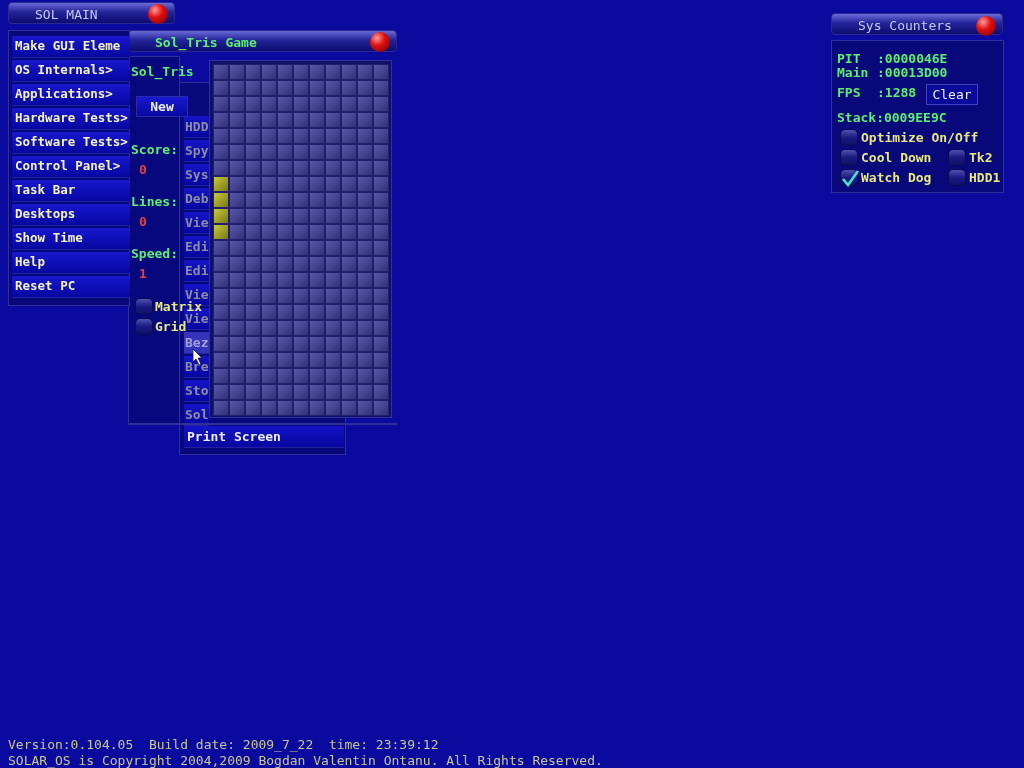  What do you see at coordinates (143, 274) in the screenshot?
I see `stat-value: 1` at bounding box center [143, 274].